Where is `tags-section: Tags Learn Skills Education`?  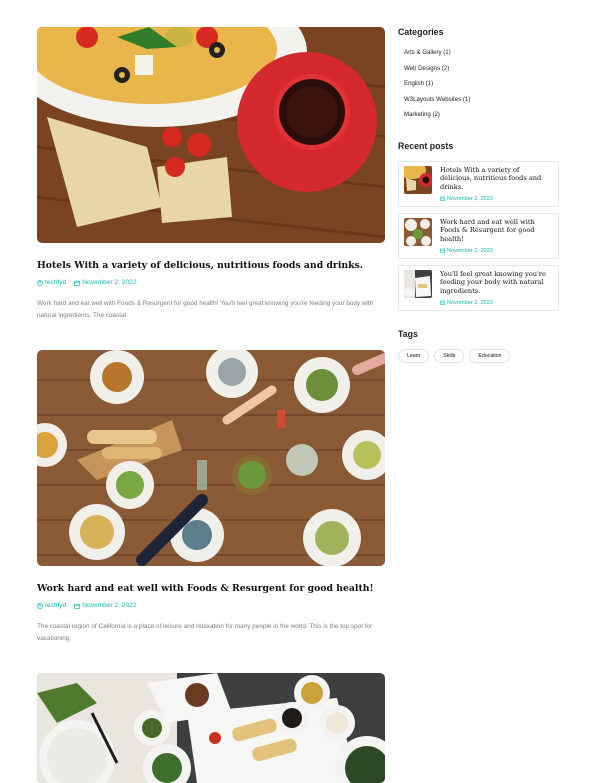
tags-section: Tags Learn Skills Education is located at coordinates (478, 346).